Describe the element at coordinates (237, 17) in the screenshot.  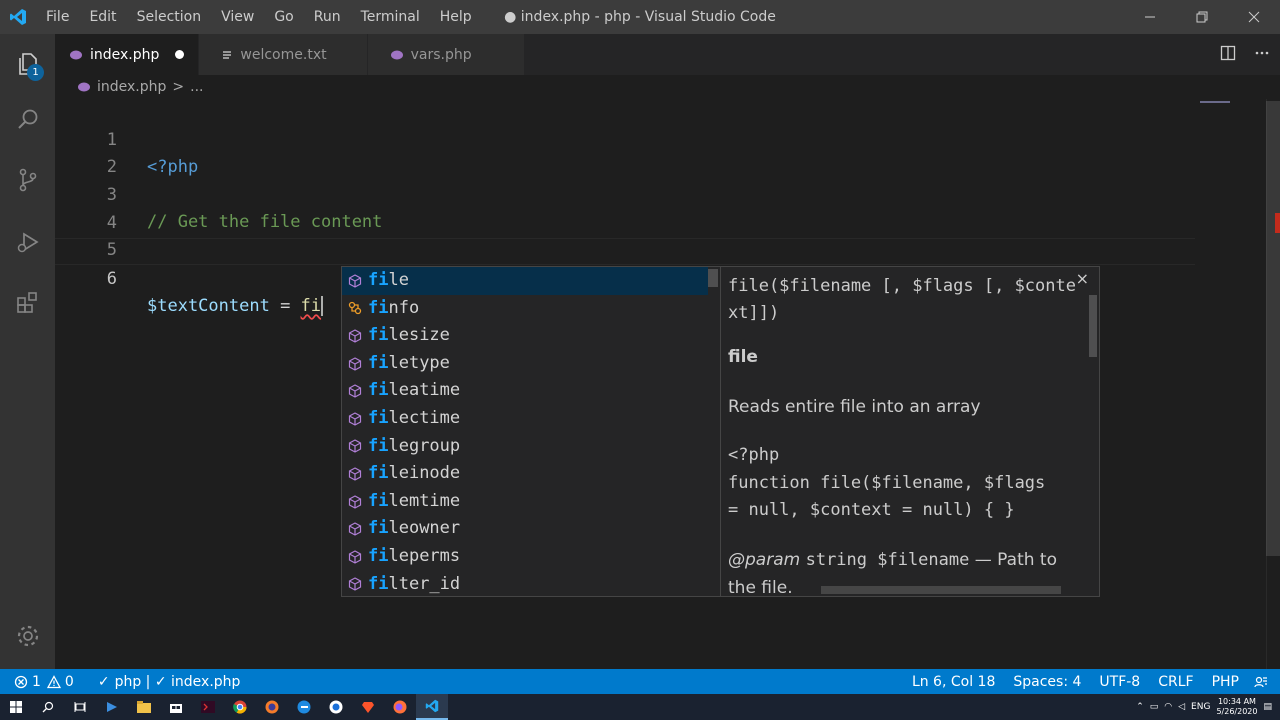
I see `menu-view: View` at that location.